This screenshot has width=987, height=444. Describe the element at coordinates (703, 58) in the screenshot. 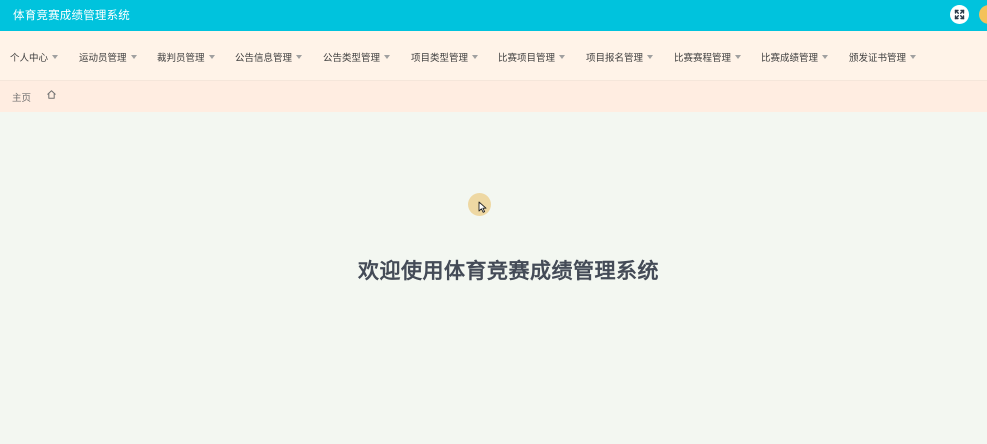

I see `menu-item-label: 比赛赛程管理` at that location.